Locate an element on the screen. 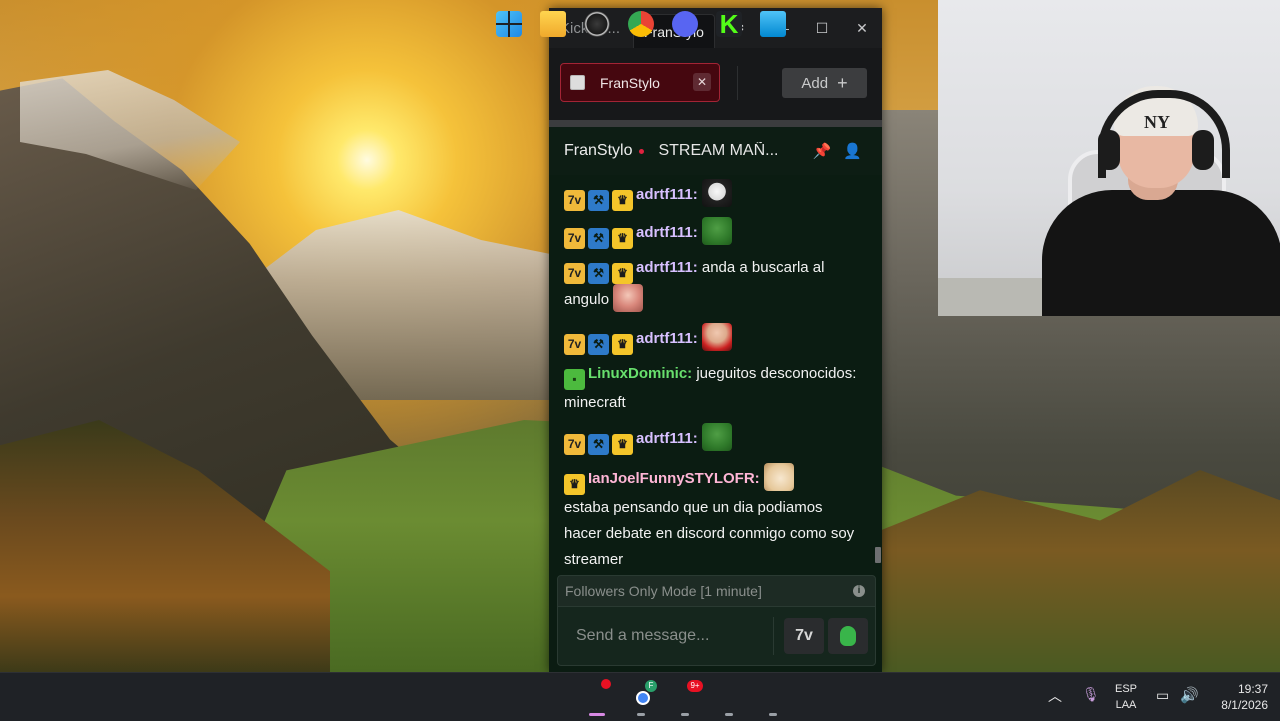 The width and height of the screenshot is (1280, 721). close-button: ✕ is located at coordinates (862, 28).